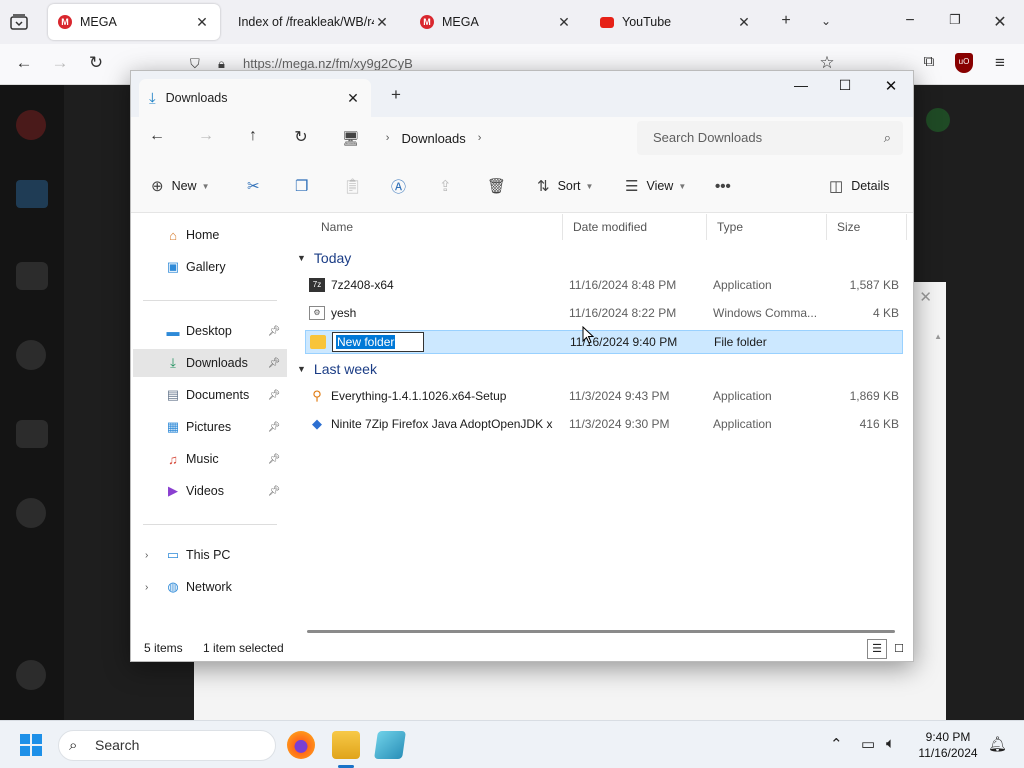 This screenshot has height=768, width=1024. I want to click on more-options-button: •••, so click(723, 186).